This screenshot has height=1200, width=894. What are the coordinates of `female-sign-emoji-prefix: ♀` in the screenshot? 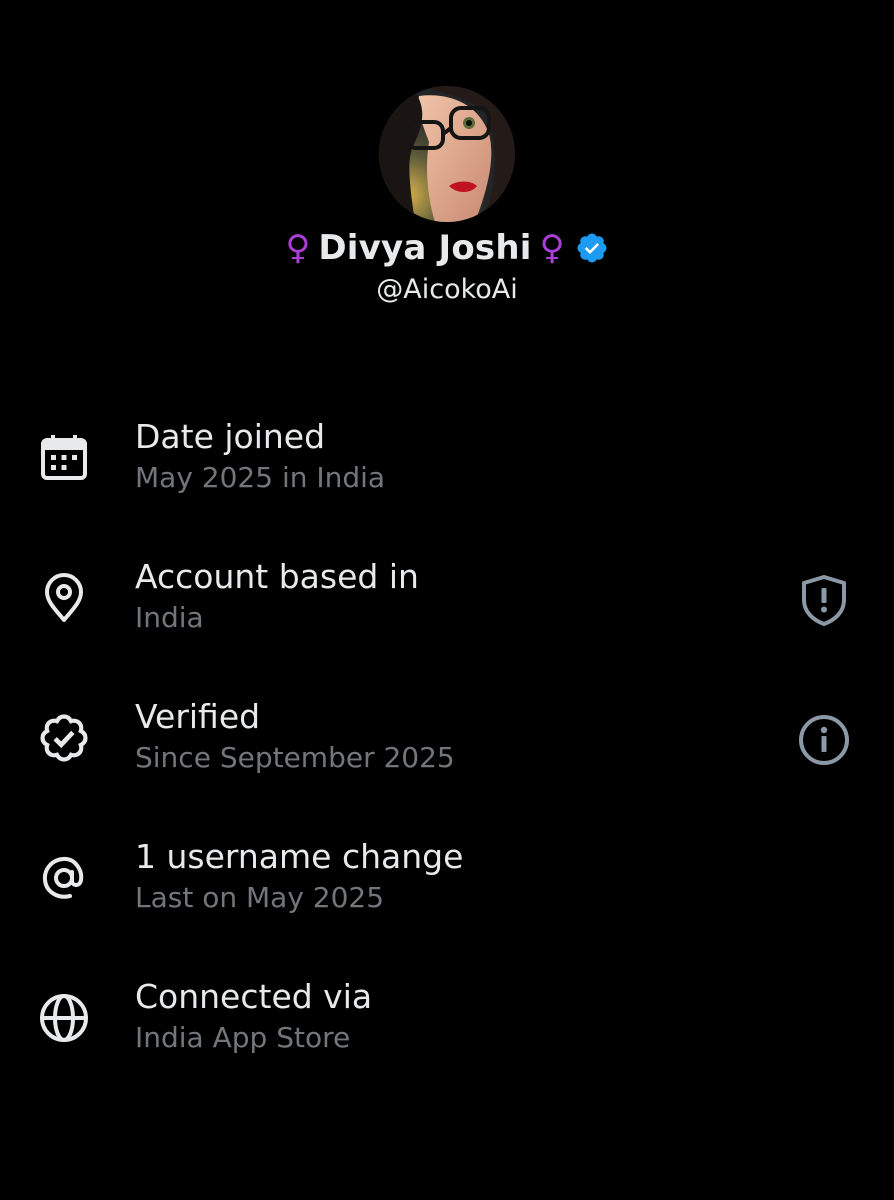 It's located at (298, 248).